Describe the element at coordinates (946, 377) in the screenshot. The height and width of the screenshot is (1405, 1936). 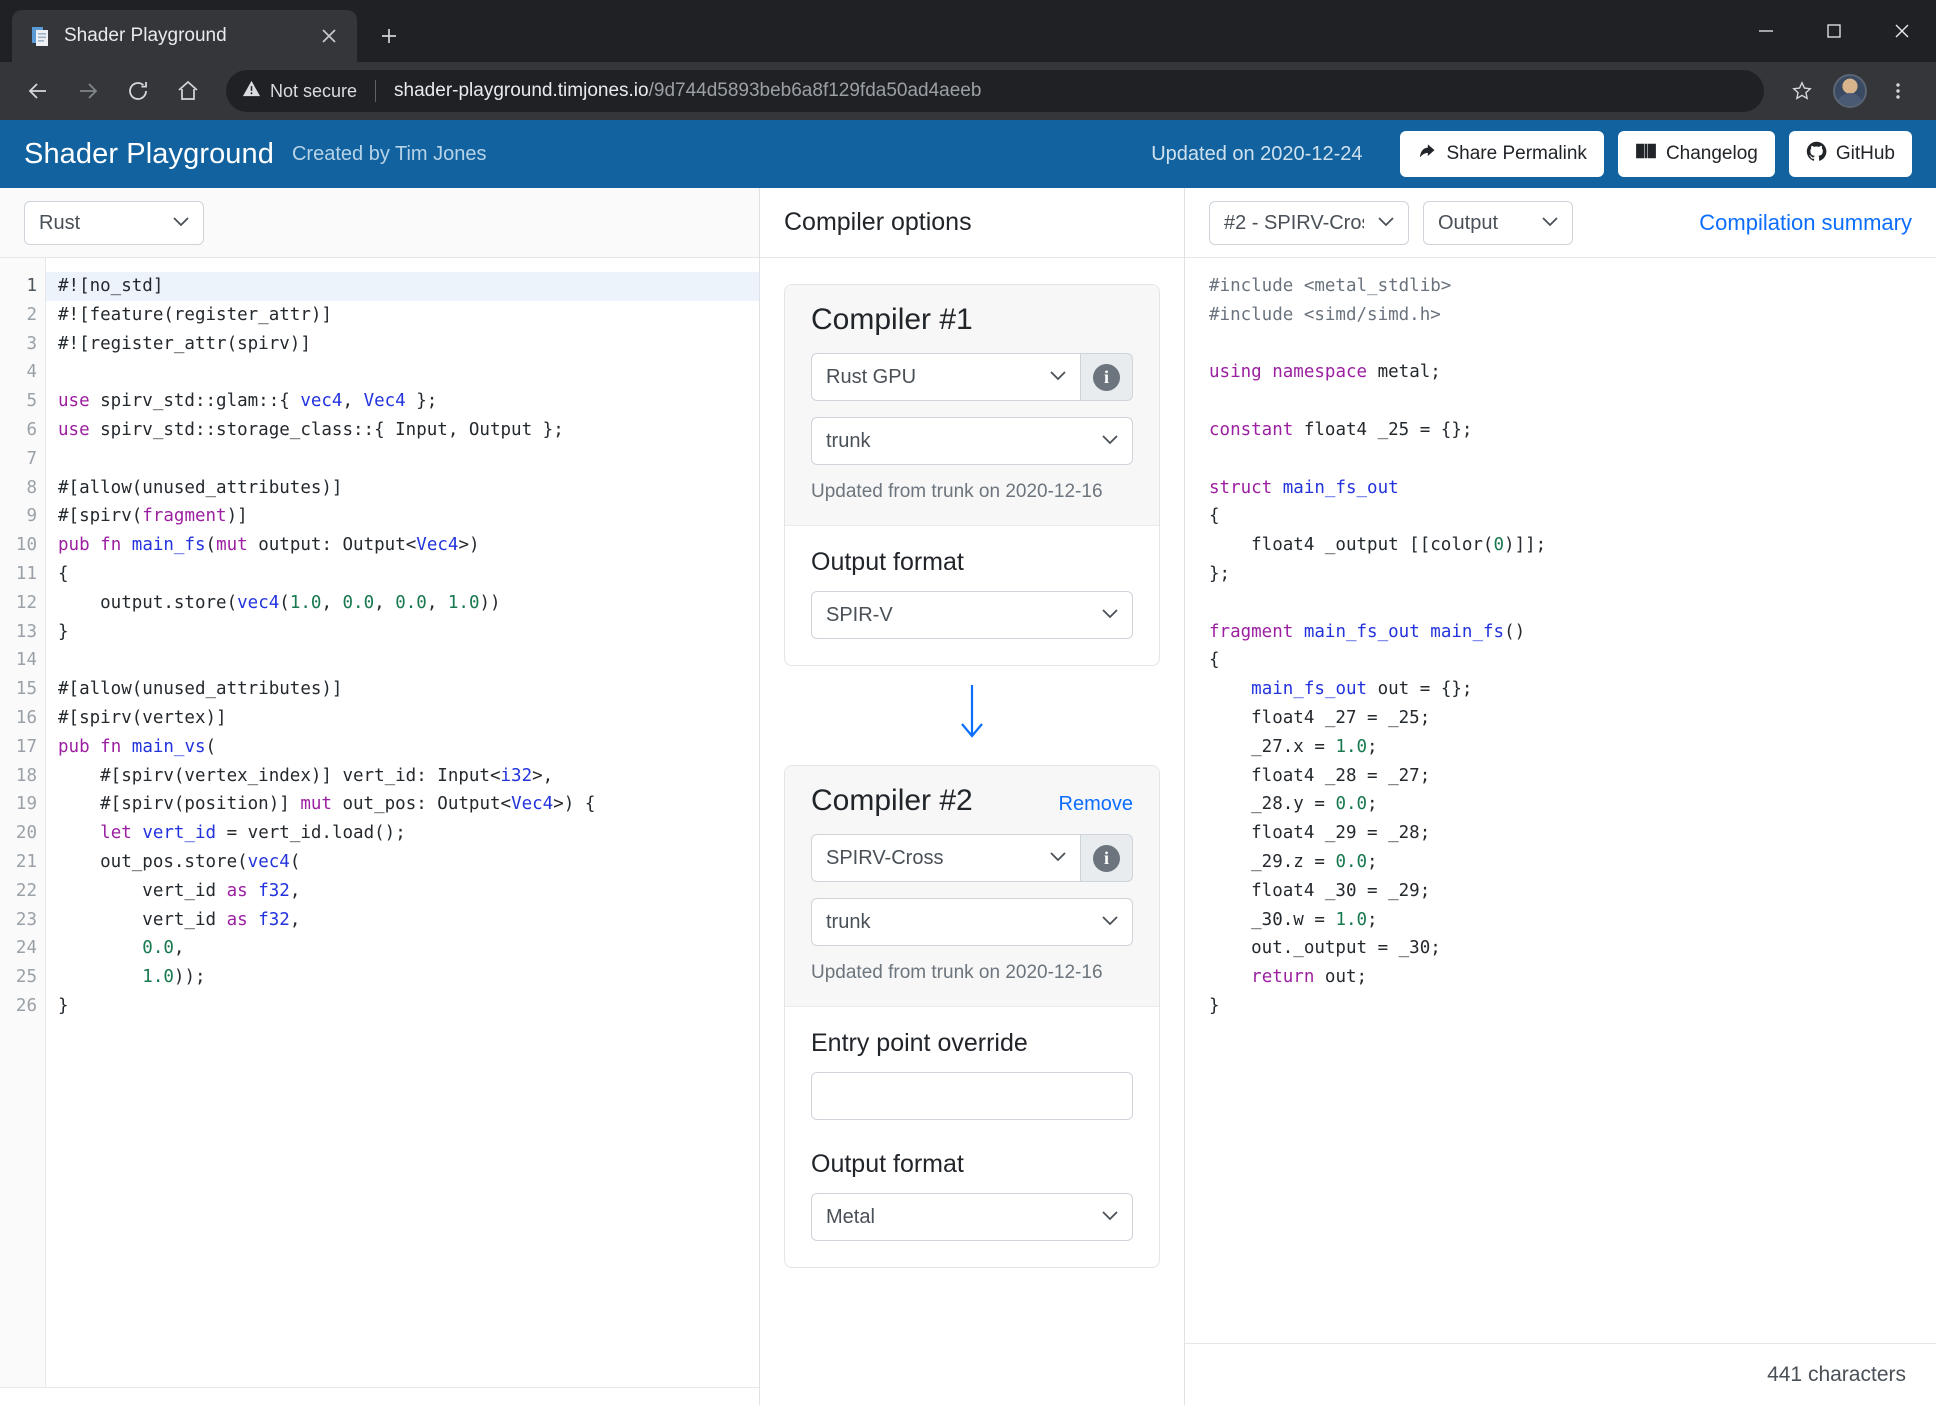
I see `compiler-1-select: Rust GPU` at that location.